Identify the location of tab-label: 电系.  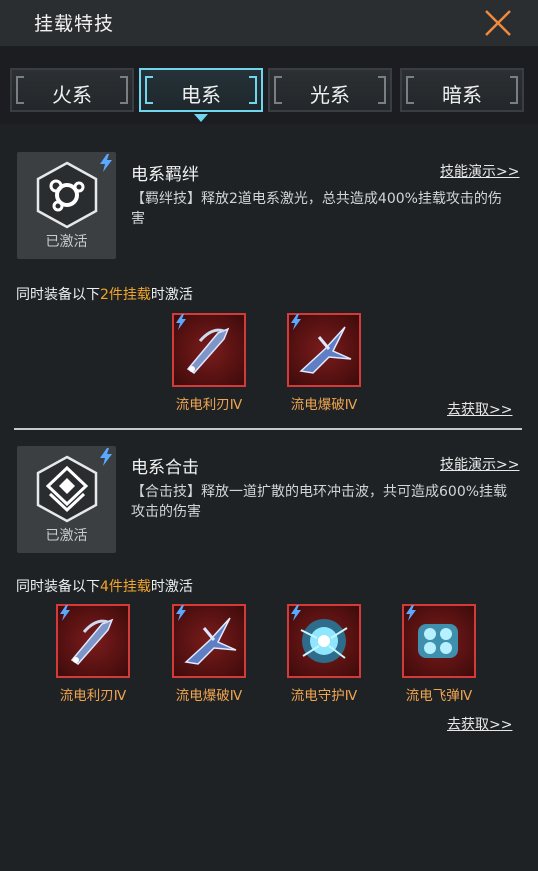
(201, 95).